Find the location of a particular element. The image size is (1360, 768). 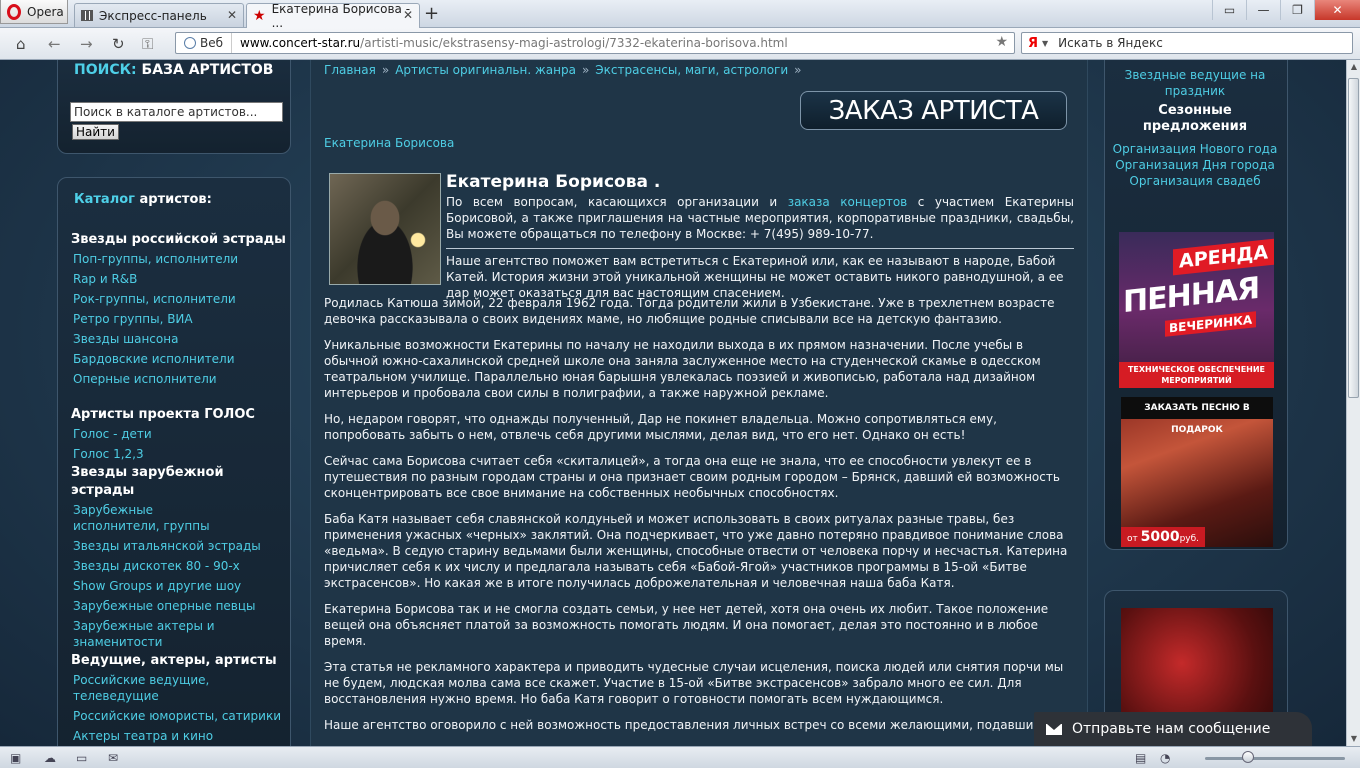

turbo-icon: ◔ is located at coordinates (1165, 758).